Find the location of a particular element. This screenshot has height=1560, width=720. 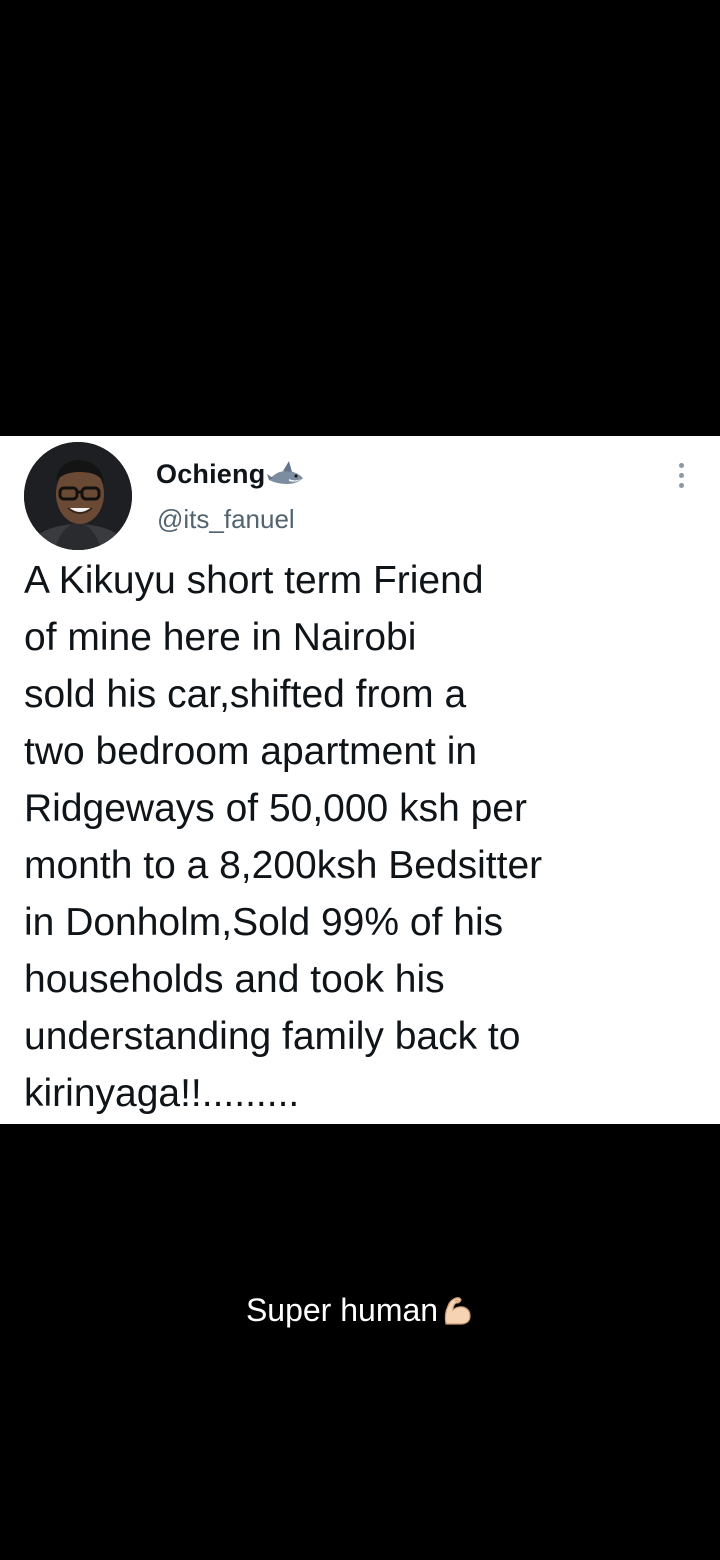

author-name-row: Ochieng is located at coordinates (230, 474).